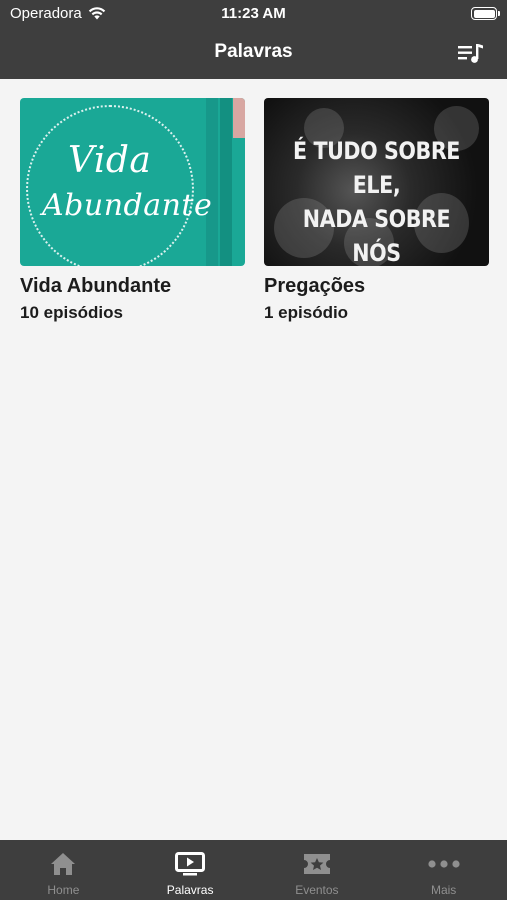 This screenshot has height=900, width=507. Describe the element at coordinates (377, 200) in the screenshot. I see `thumbnail-text: É TUDO SOBRE ELE, NADA SOBRE NÓS` at that location.